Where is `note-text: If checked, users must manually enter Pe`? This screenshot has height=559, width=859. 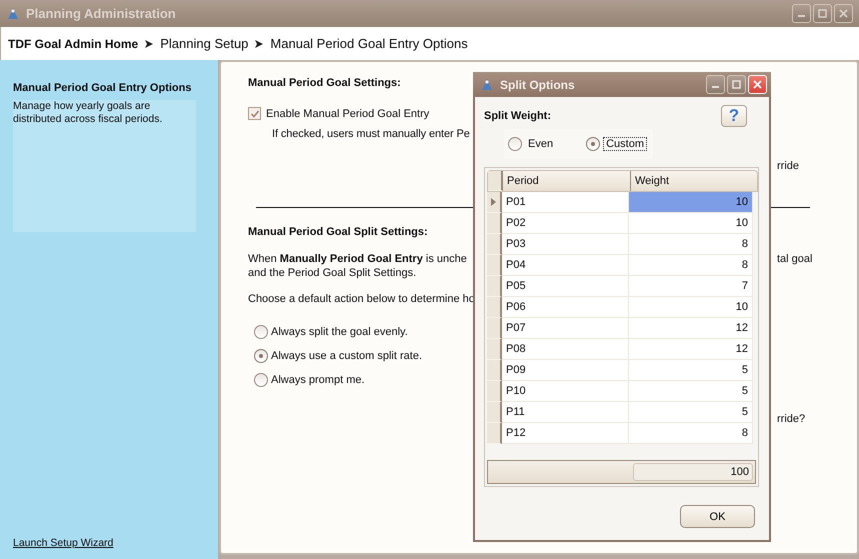 note-text: If checked, users must manually enter Pe is located at coordinates (371, 134).